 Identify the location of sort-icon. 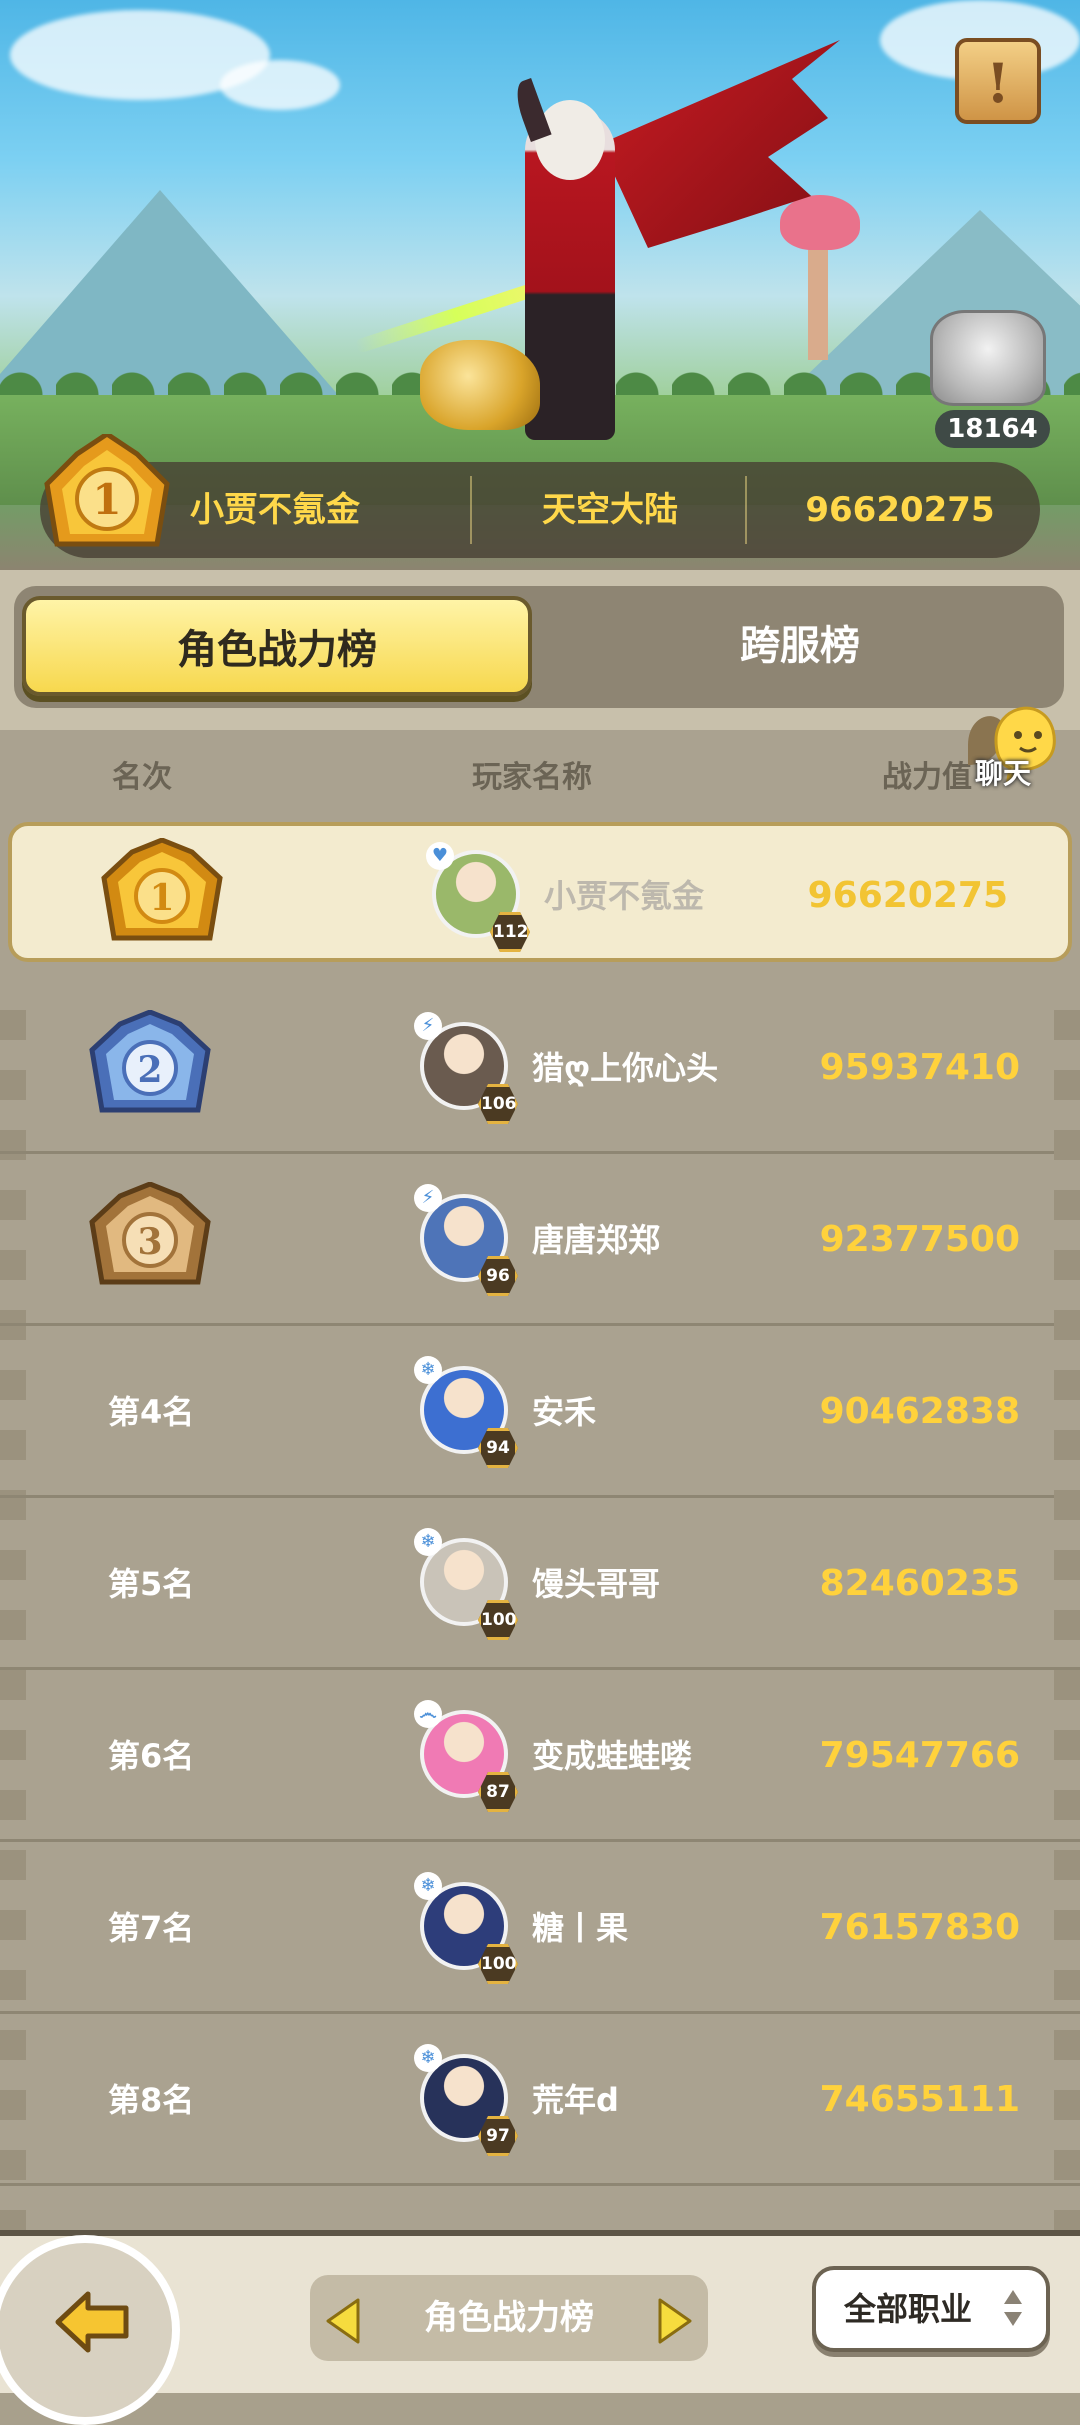
(1013, 2308).